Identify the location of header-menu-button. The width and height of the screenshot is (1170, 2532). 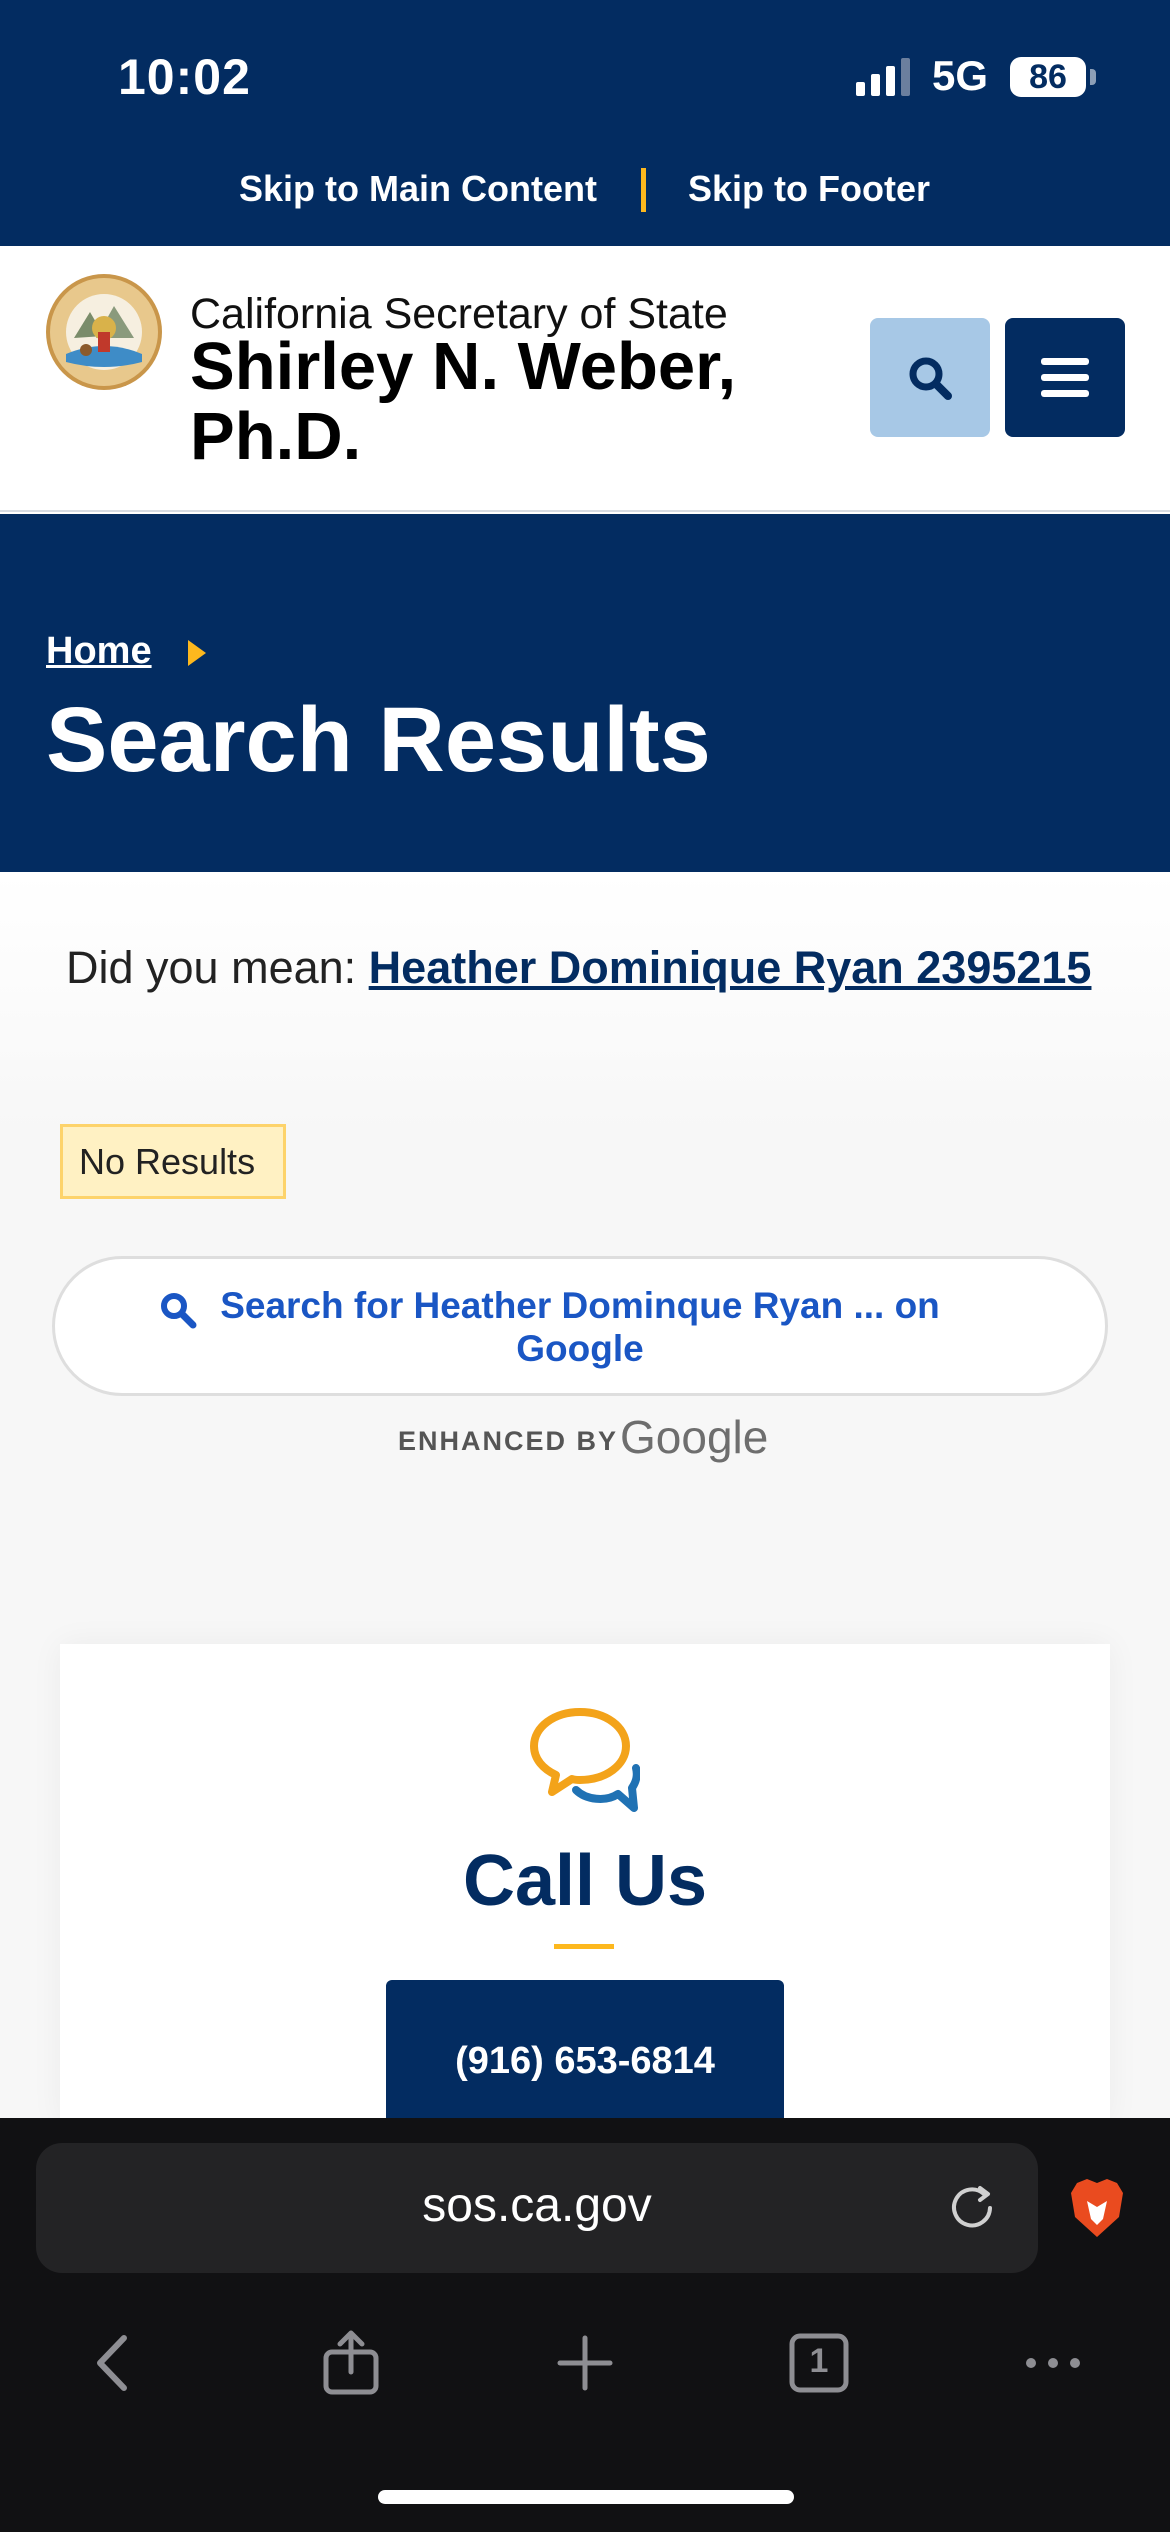
(1065, 377).